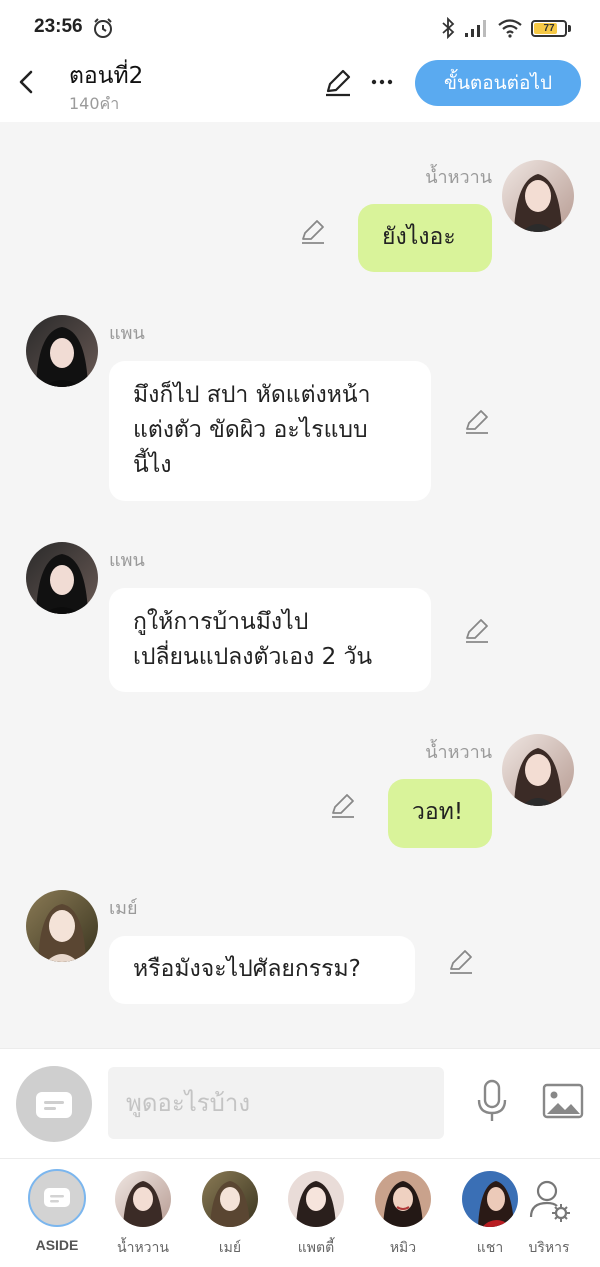 Image resolution: width=600 pixels, height=1267 pixels. I want to click on nav-item-character: แพตตี้, so click(316, 1215).